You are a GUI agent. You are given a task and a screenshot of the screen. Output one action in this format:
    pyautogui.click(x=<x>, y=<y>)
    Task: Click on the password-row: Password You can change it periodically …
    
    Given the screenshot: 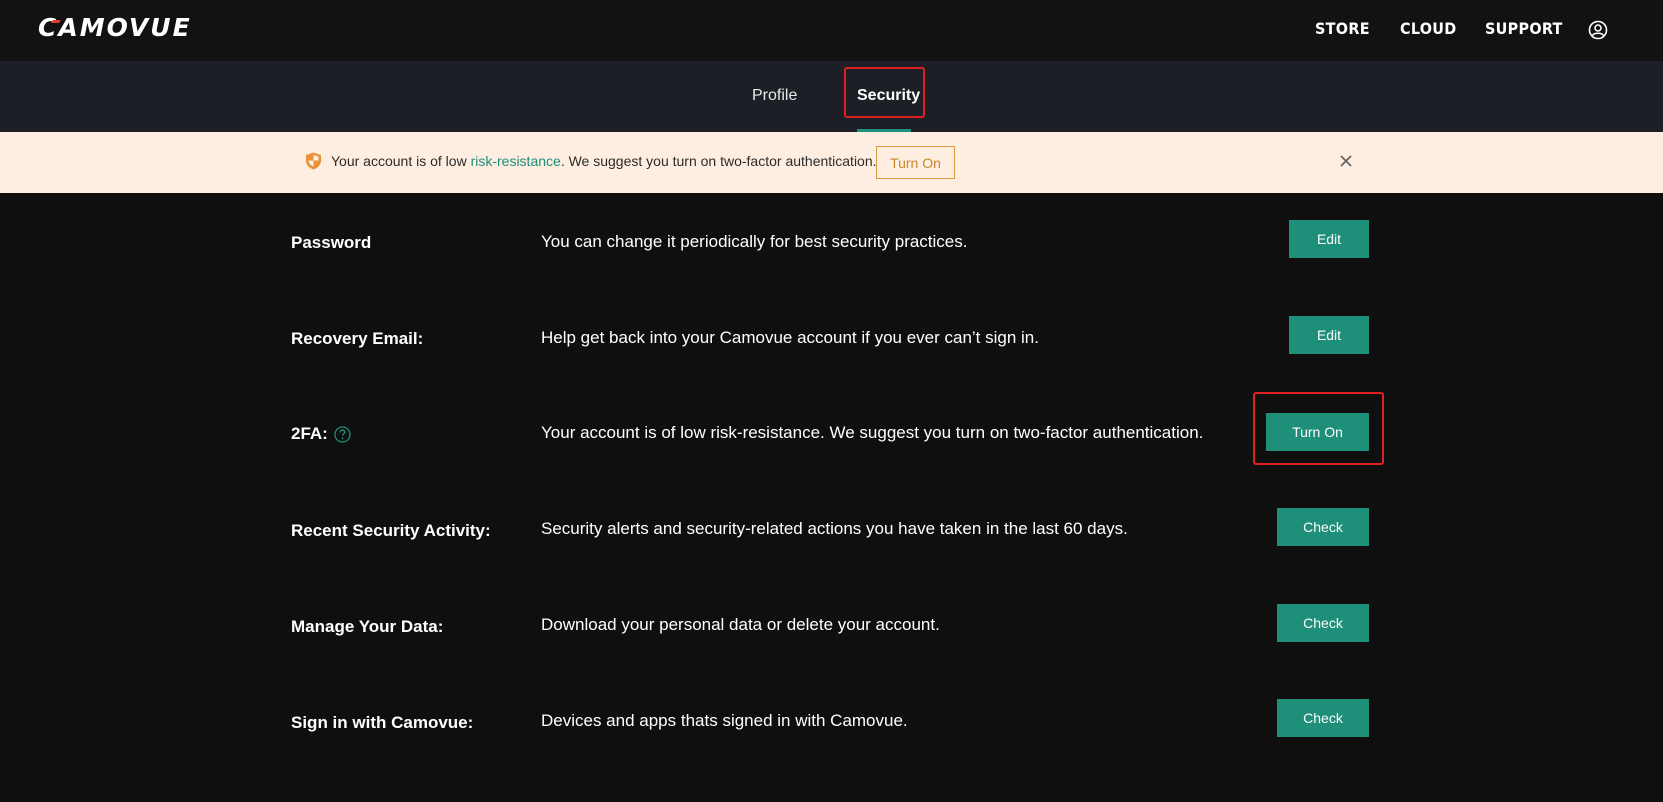 What is the action you would take?
    pyautogui.click(x=831, y=241)
    